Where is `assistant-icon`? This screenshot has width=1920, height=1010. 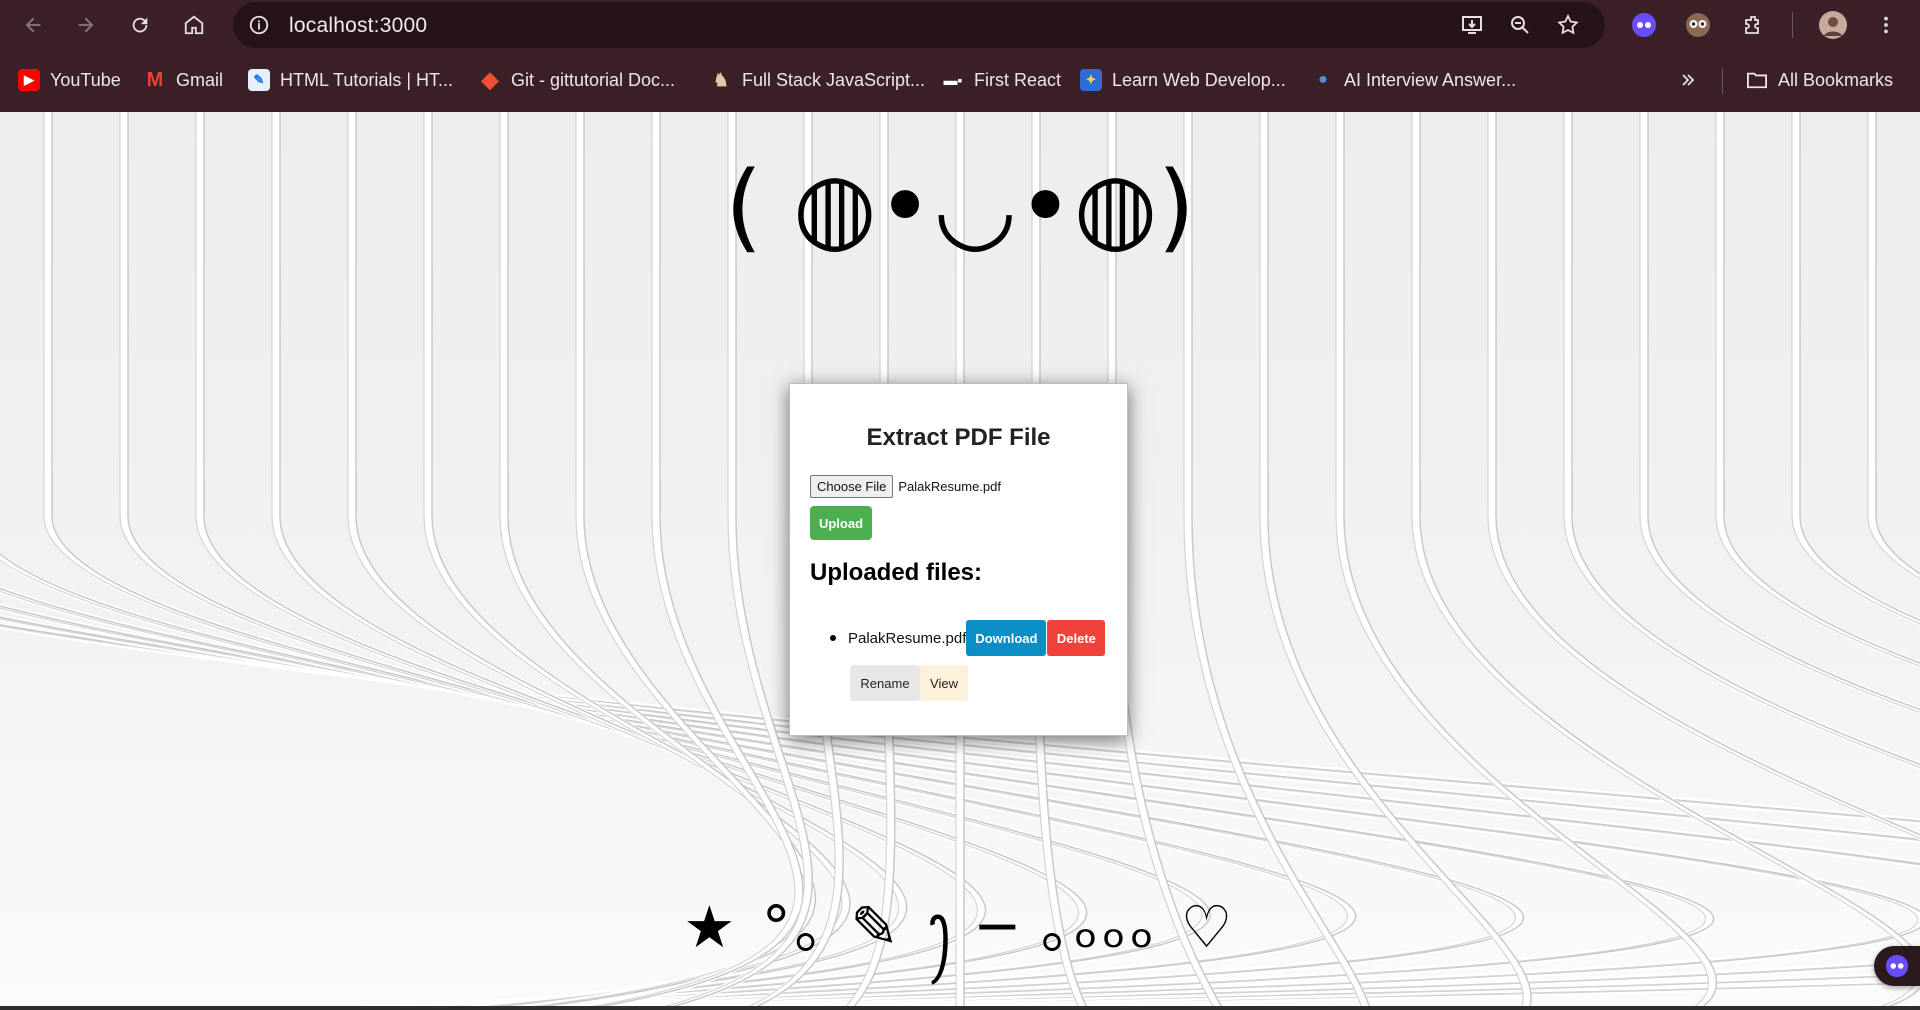
assistant-icon is located at coordinates (1897, 966).